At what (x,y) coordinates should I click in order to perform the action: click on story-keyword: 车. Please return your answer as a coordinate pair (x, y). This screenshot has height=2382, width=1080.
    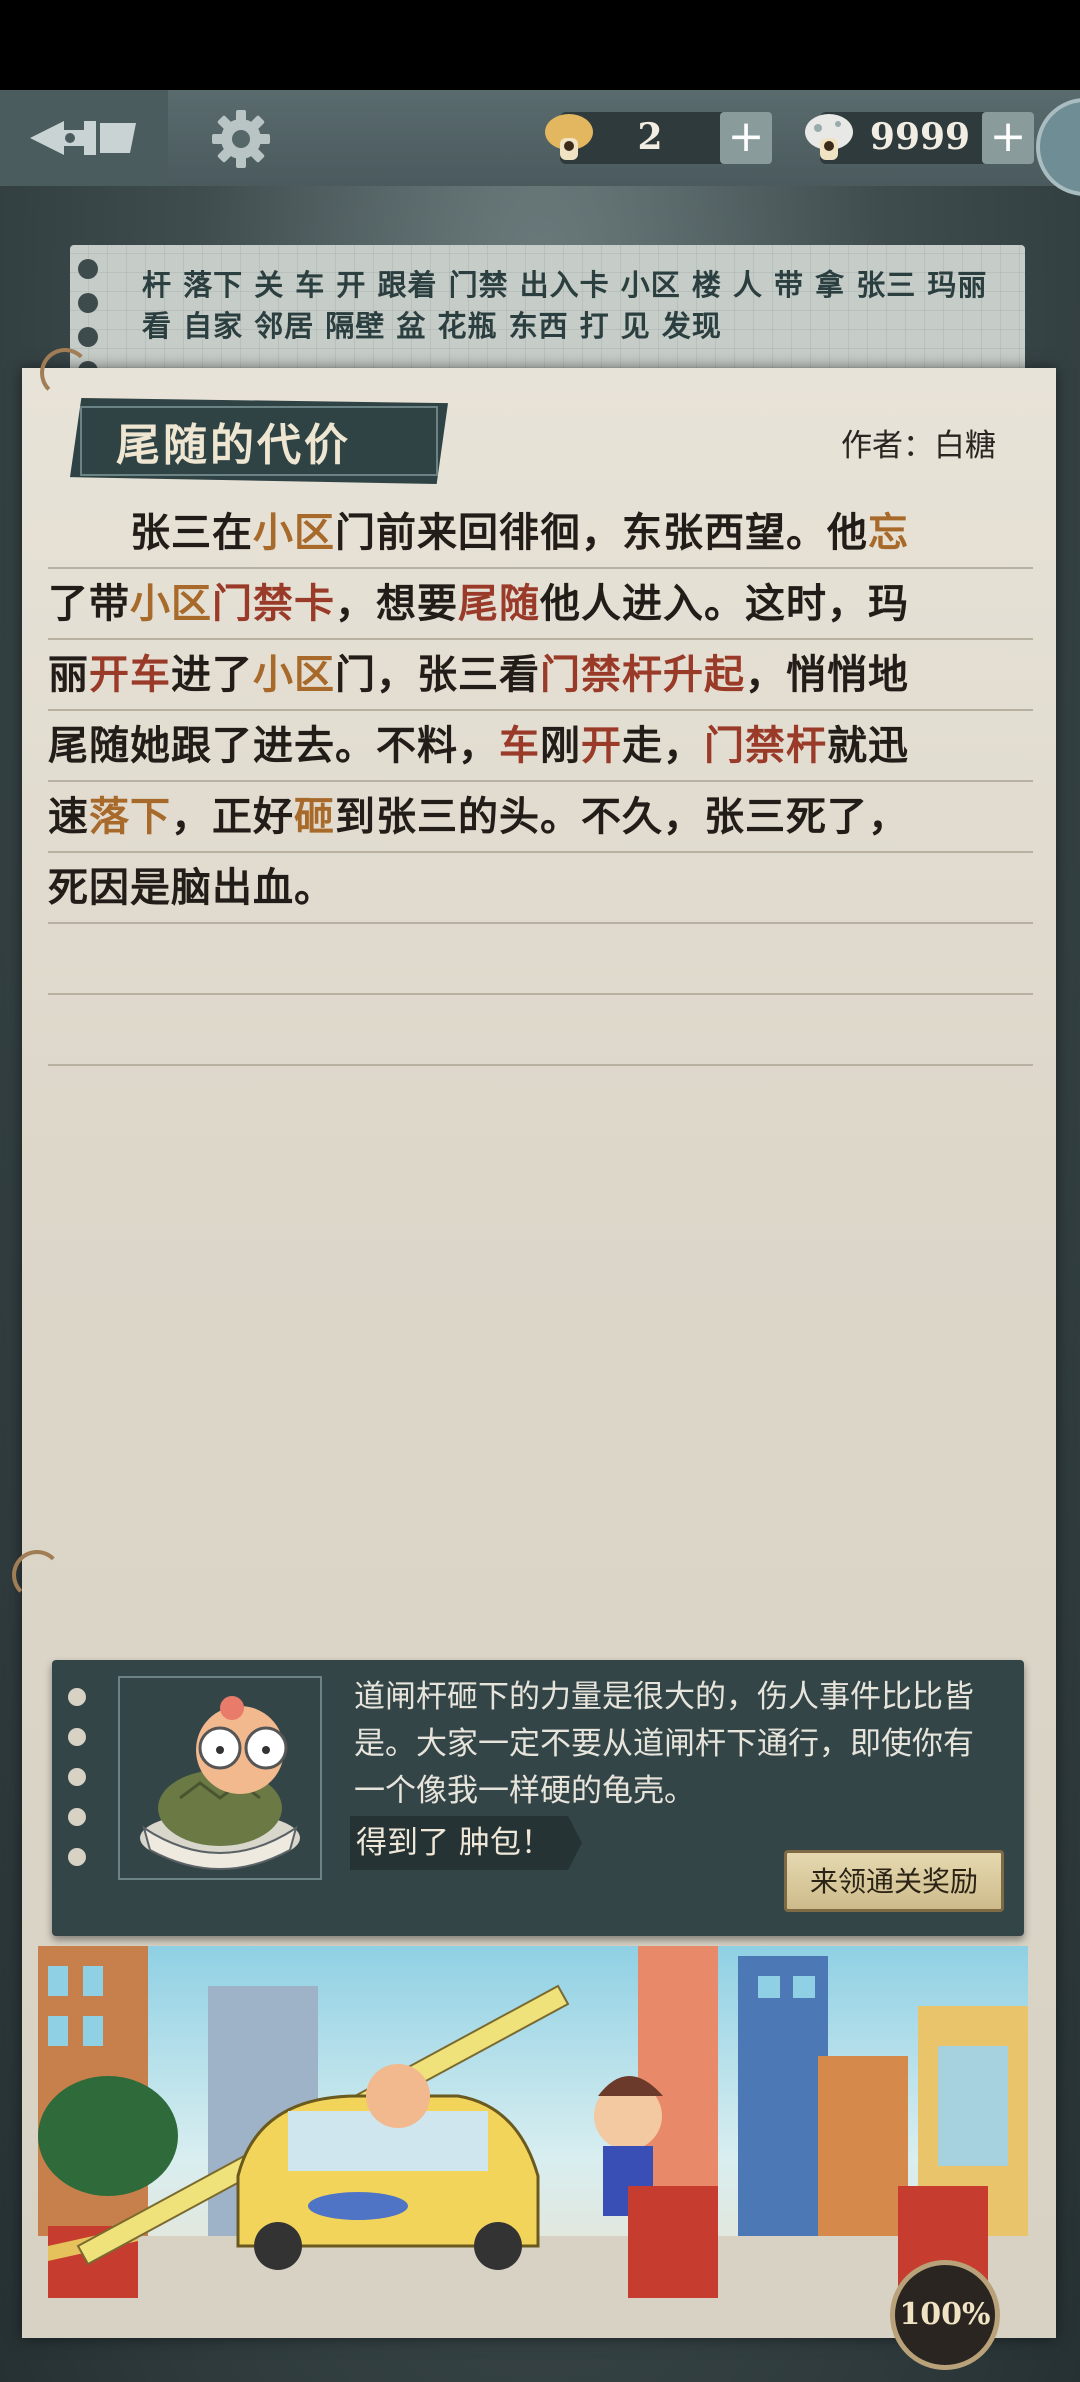
    Looking at the image, I should click on (519, 745).